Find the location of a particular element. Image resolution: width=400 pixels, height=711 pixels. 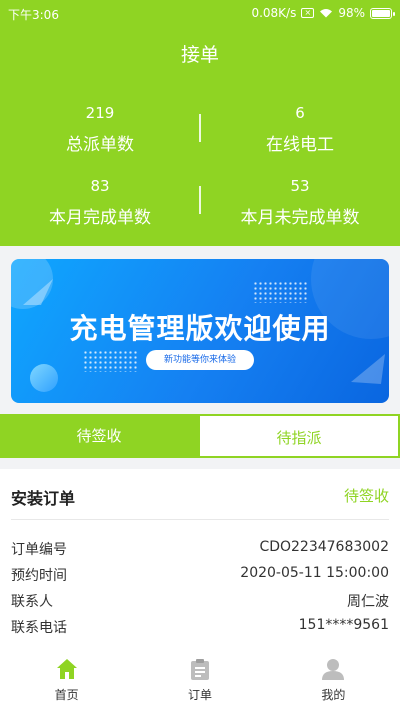

stat-label: 在线电工 is located at coordinates (300, 145).